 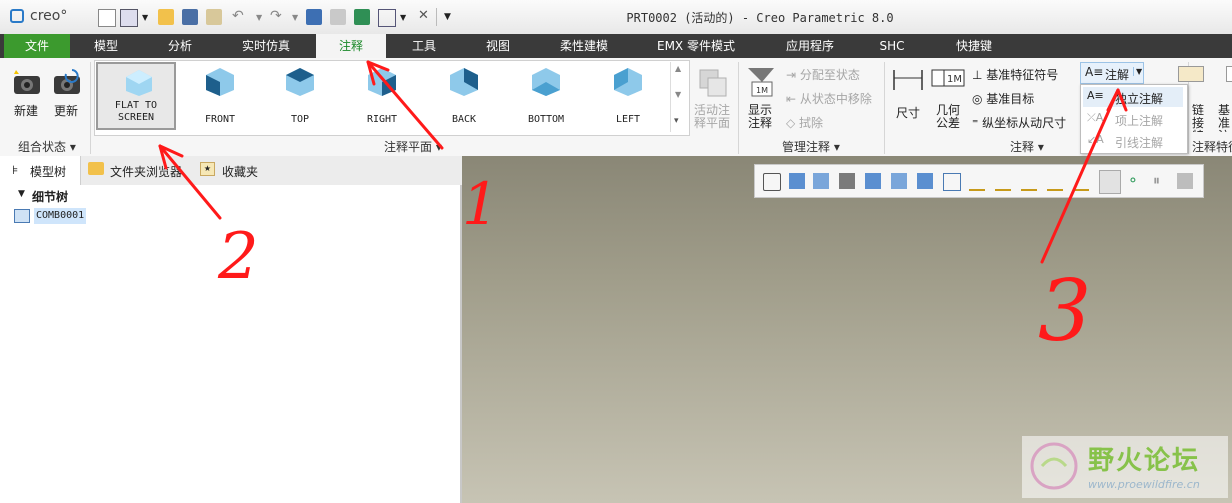 I want to click on axis-display-icon, so click(x=1029, y=182).